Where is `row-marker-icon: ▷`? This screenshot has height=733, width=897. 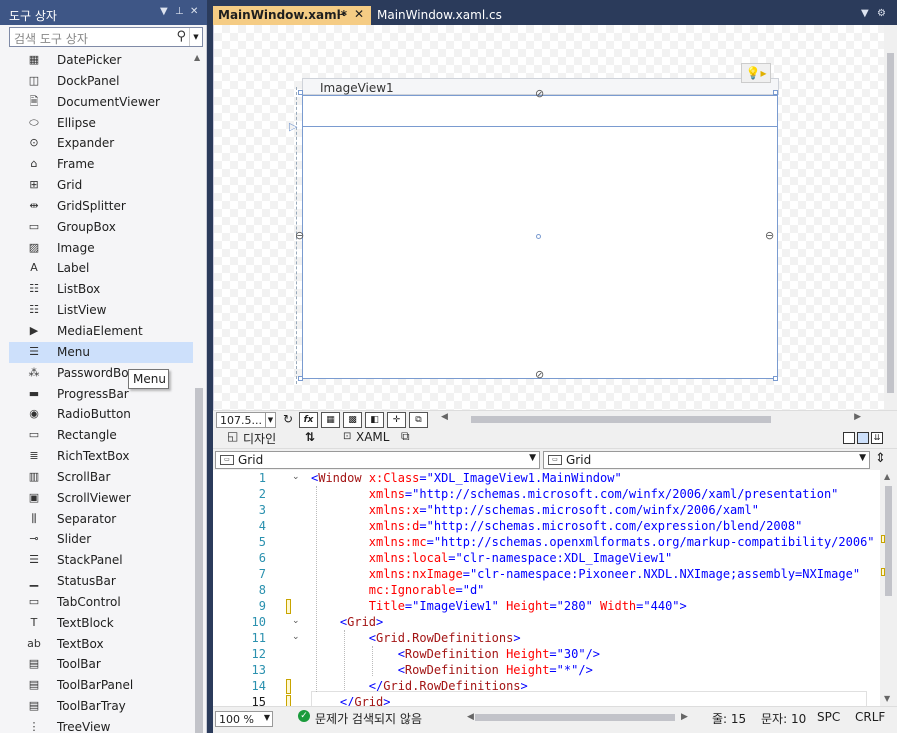
row-marker-icon: ▷ is located at coordinates (293, 126).